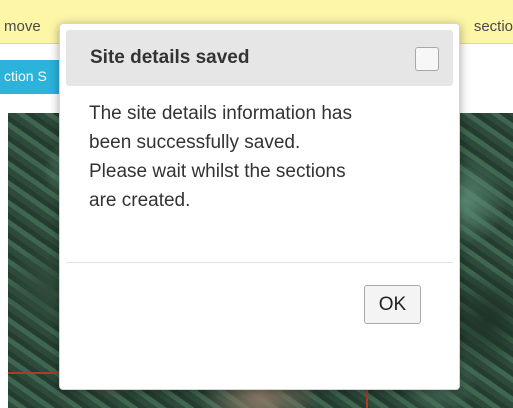 This screenshot has width=513, height=408. What do you see at coordinates (220, 113) in the screenshot?
I see `message-line: The site details information has` at bounding box center [220, 113].